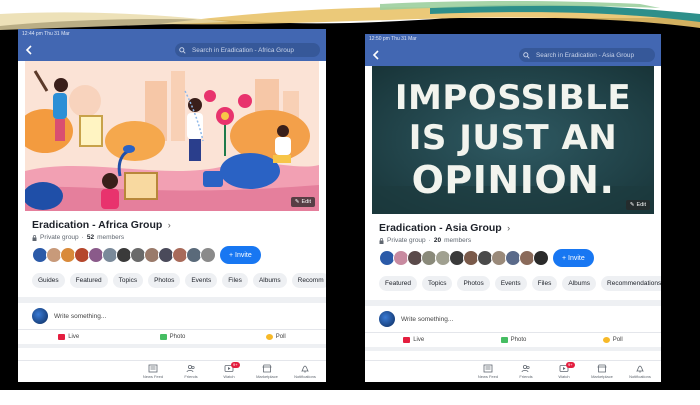 The image size is (700, 405). Describe the element at coordinates (308, 280) in the screenshot. I see `tab-recommendations: Recomm` at that location.